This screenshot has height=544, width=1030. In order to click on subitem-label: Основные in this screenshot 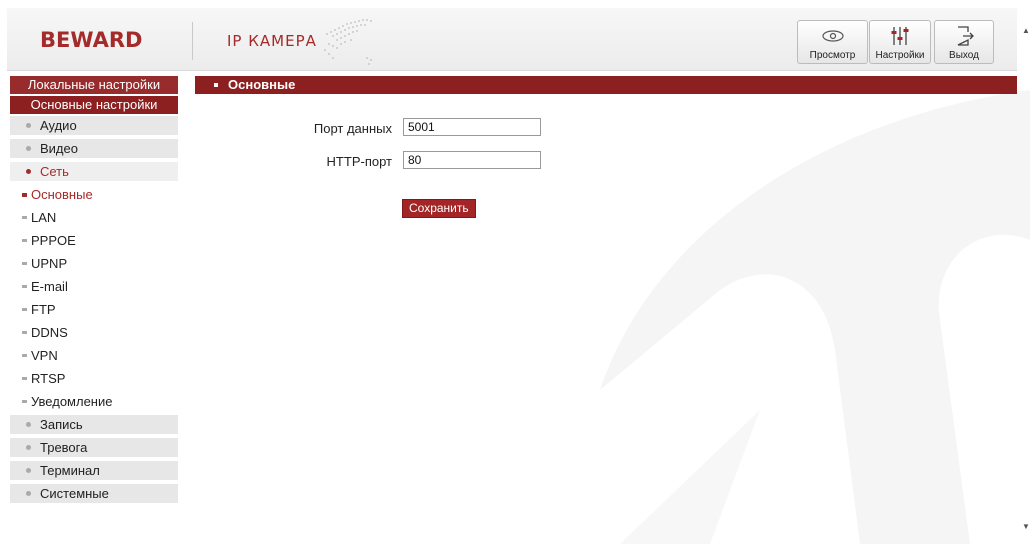, I will do `click(62, 194)`.